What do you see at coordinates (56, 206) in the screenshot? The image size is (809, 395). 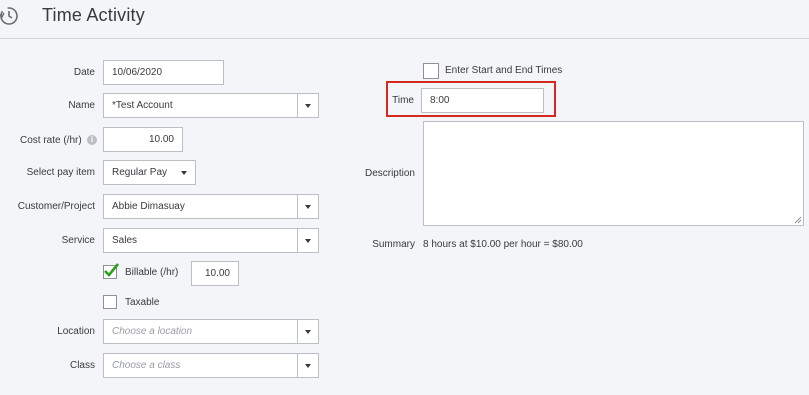 I see `customer-label: Customer/Project` at bounding box center [56, 206].